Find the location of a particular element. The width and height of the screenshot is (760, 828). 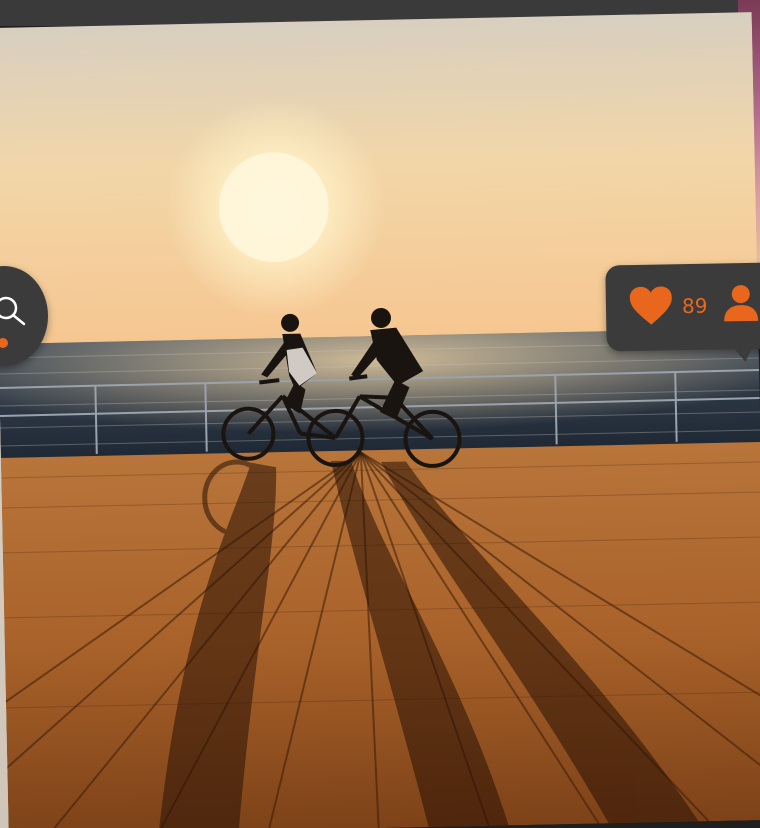

like-count: 89 is located at coordinates (694, 306).